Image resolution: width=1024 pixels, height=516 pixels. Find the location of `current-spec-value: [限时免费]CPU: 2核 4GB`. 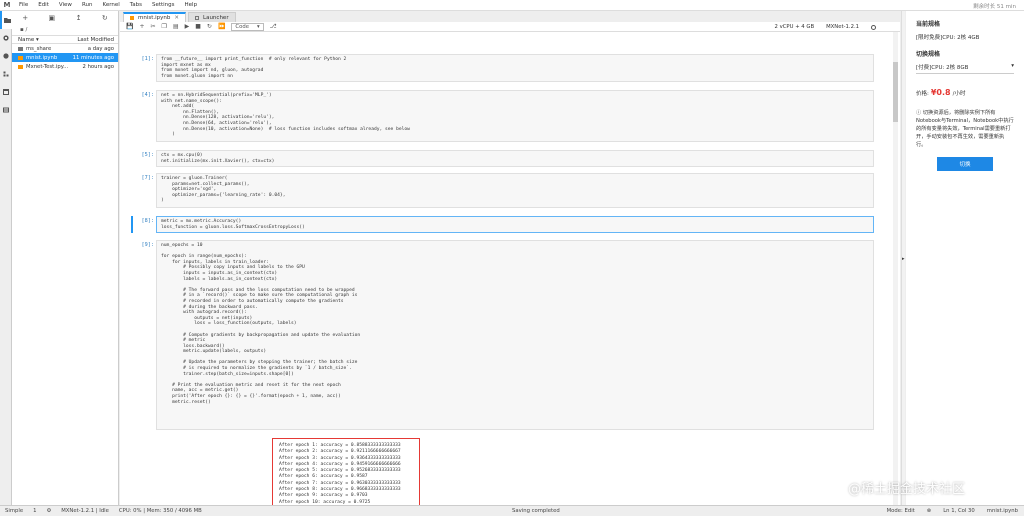

current-spec-value: [限时免费]CPU: 2核 4GB is located at coordinates (948, 38).